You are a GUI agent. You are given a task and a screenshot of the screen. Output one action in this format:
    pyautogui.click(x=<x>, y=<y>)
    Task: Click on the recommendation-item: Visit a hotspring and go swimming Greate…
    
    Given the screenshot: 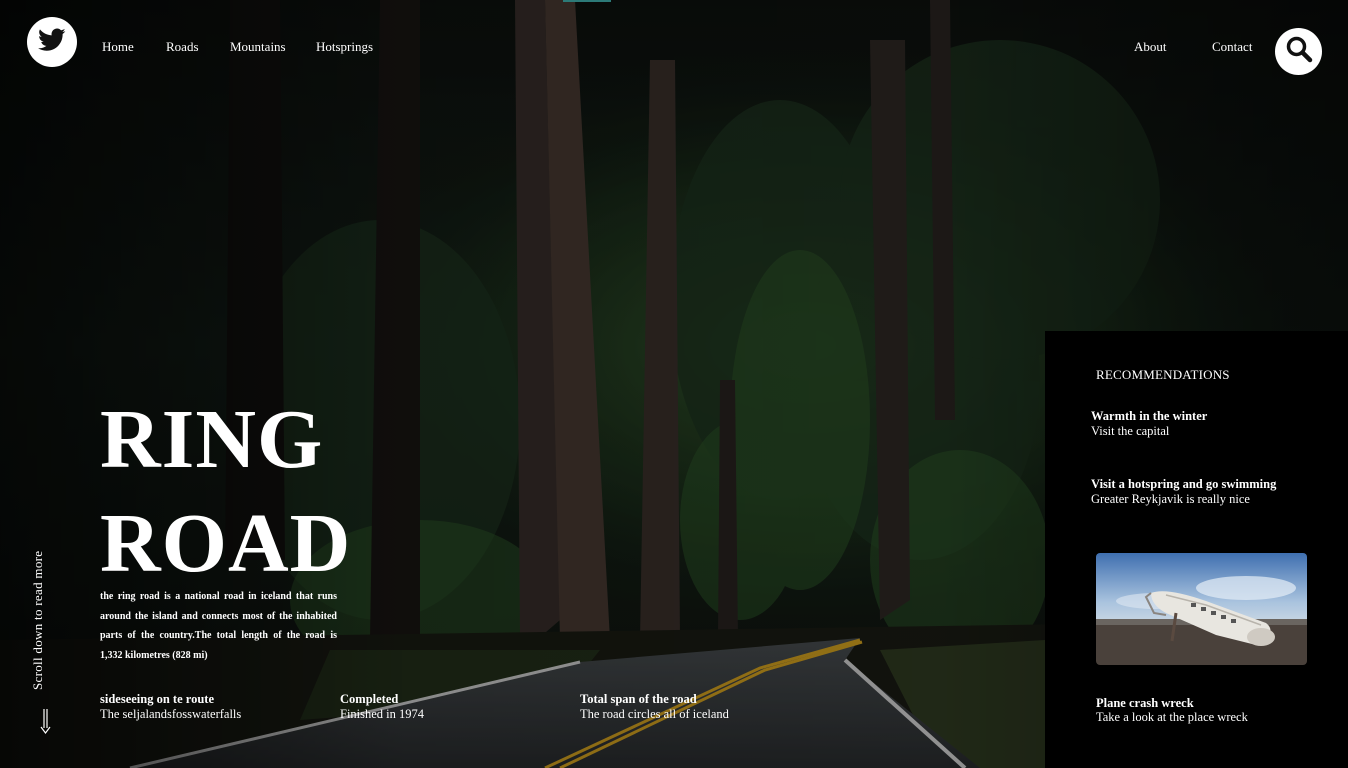 What is the action you would take?
    pyautogui.click(x=1183, y=492)
    